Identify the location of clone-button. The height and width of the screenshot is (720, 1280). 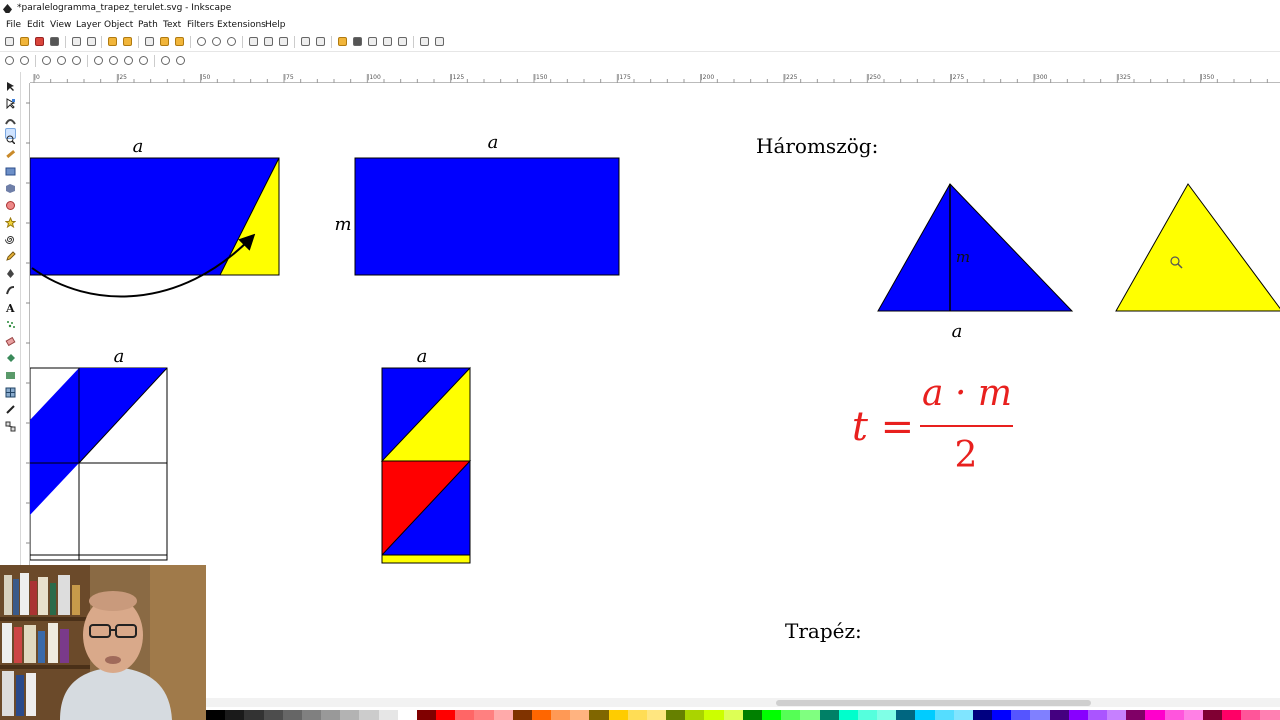
(268, 41).